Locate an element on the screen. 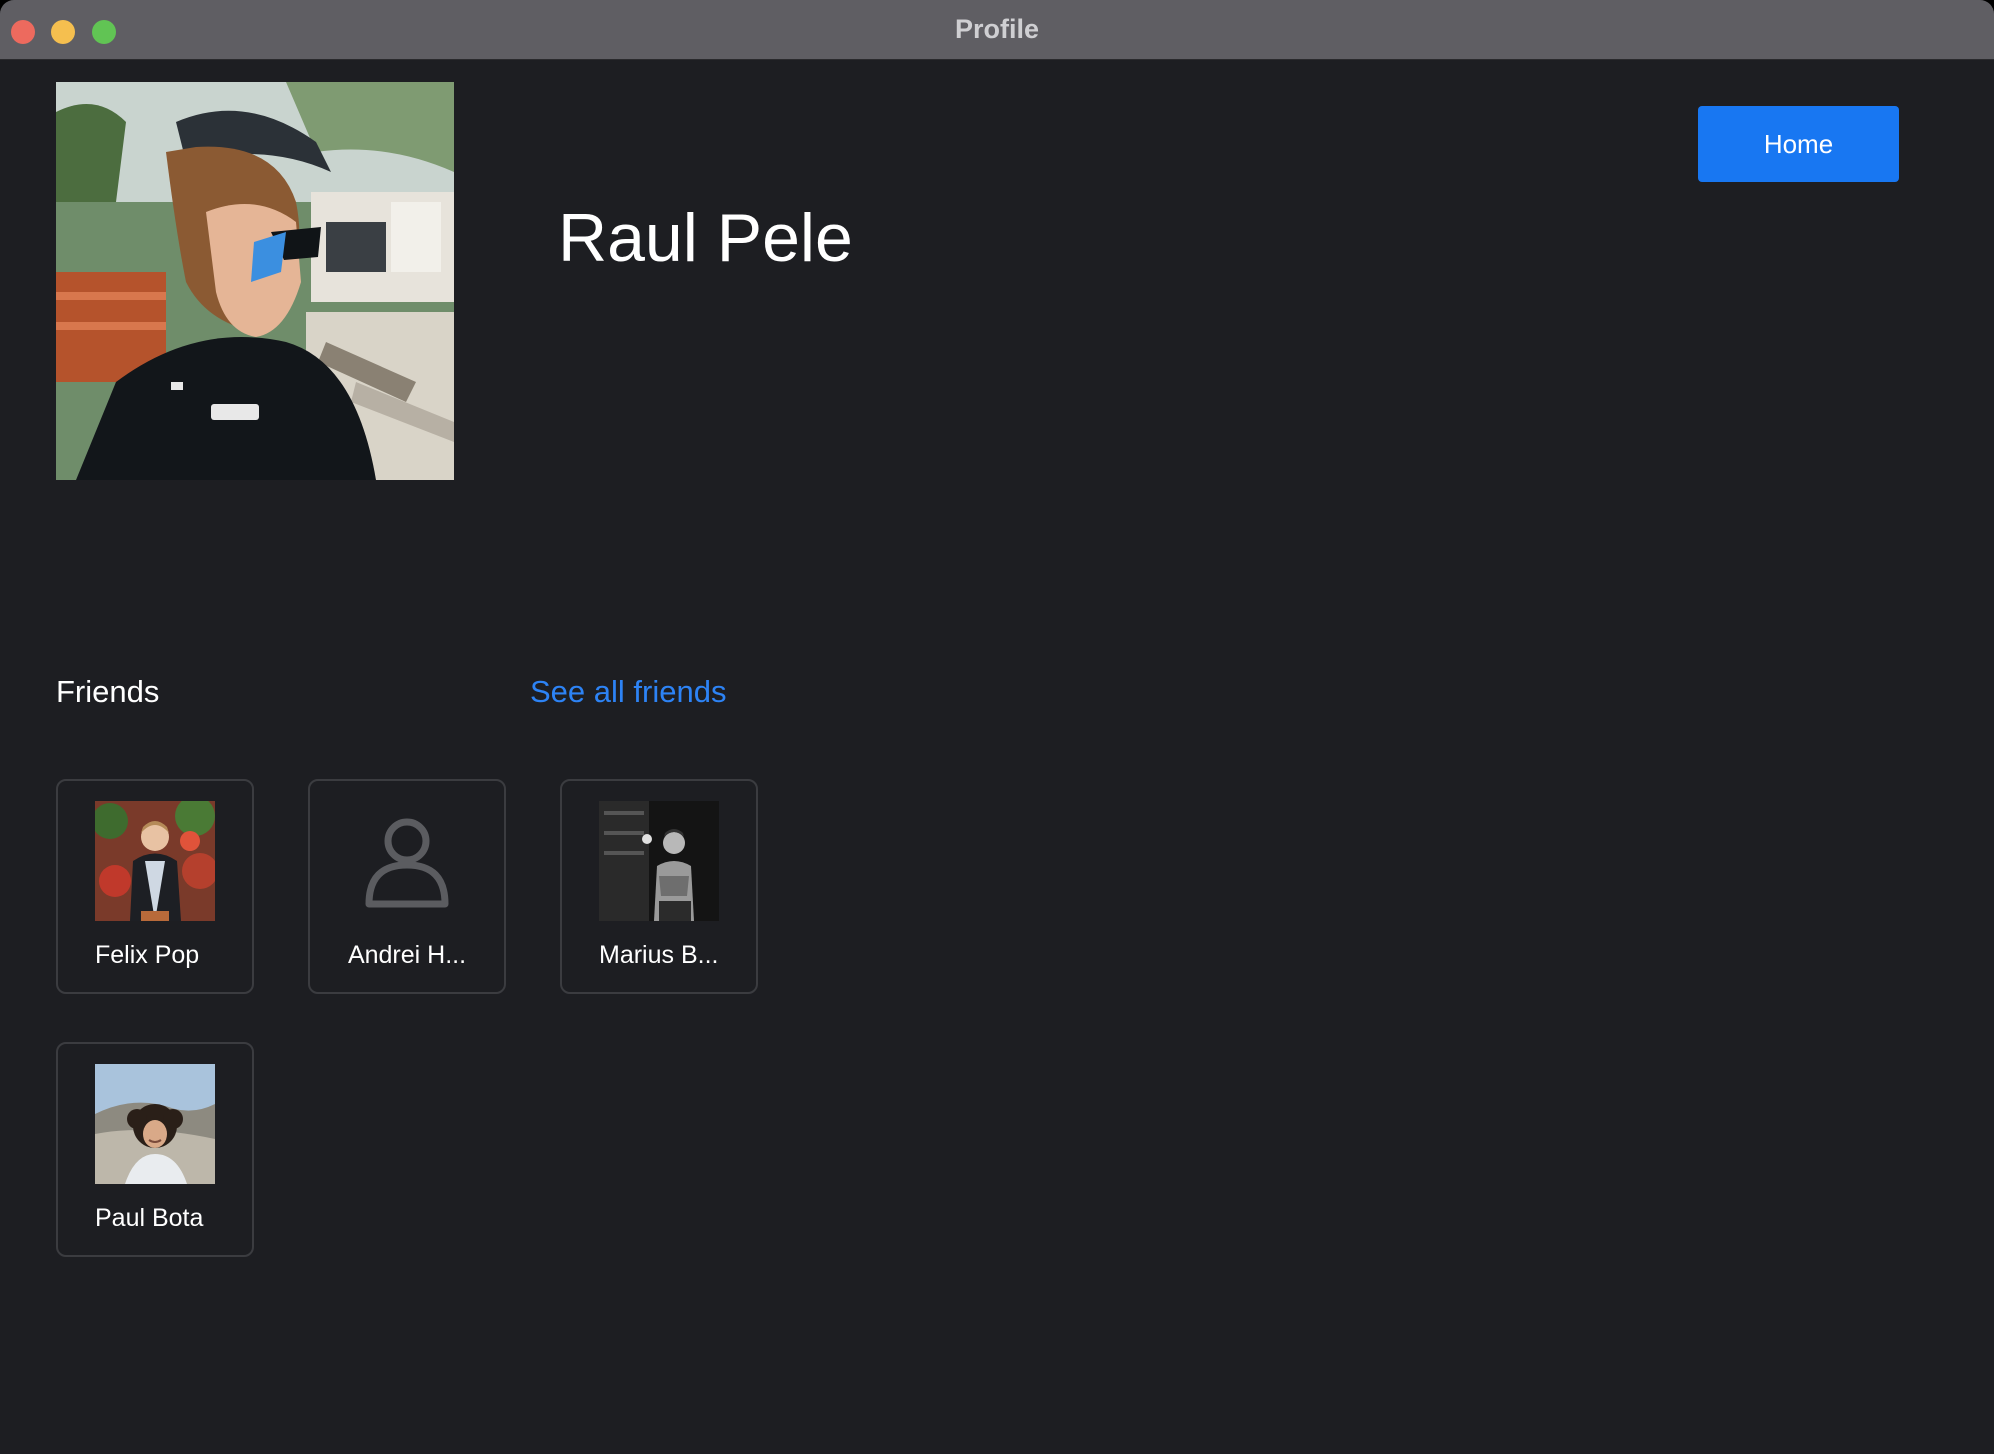  person-placeholder-icon is located at coordinates (407, 861).